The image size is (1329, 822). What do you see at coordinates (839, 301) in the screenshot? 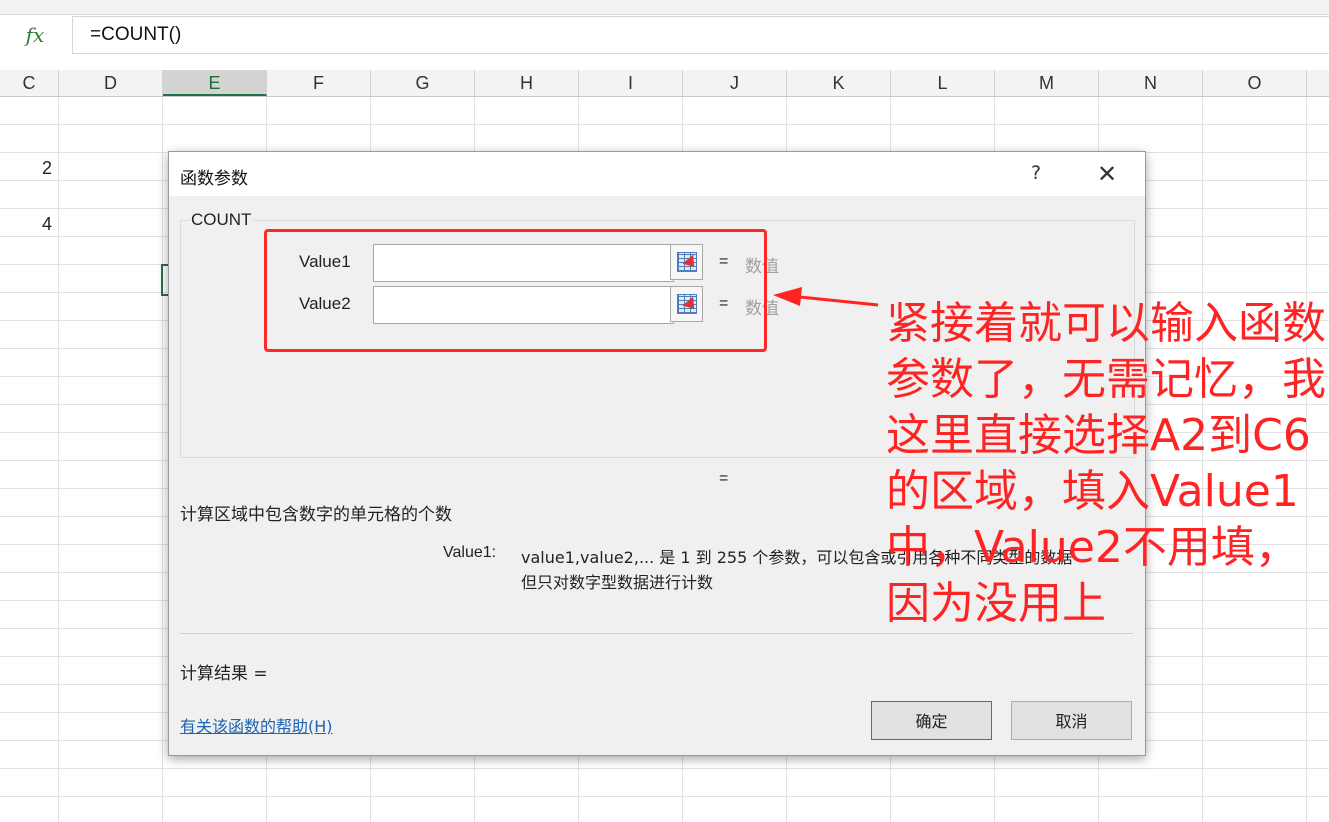
I see `arrow-shaft` at bounding box center [839, 301].